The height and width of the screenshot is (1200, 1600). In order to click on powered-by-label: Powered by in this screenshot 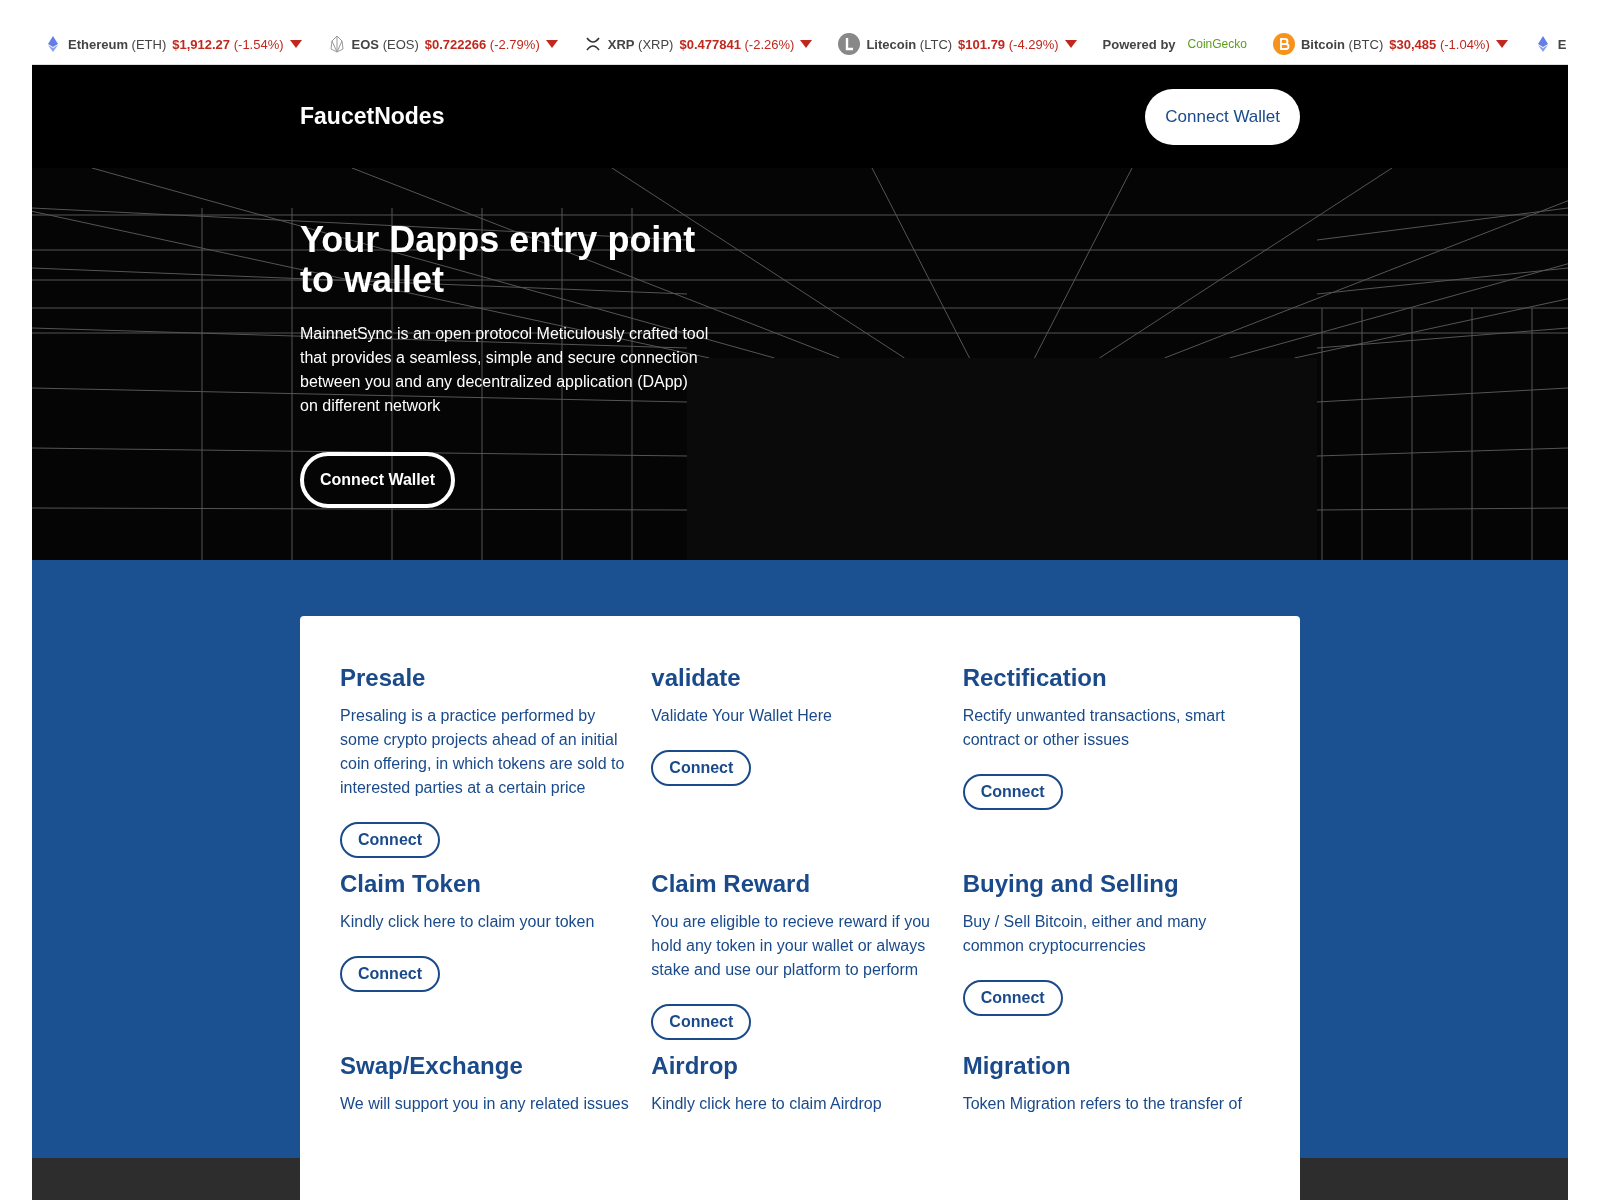, I will do `click(1139, 44)`.